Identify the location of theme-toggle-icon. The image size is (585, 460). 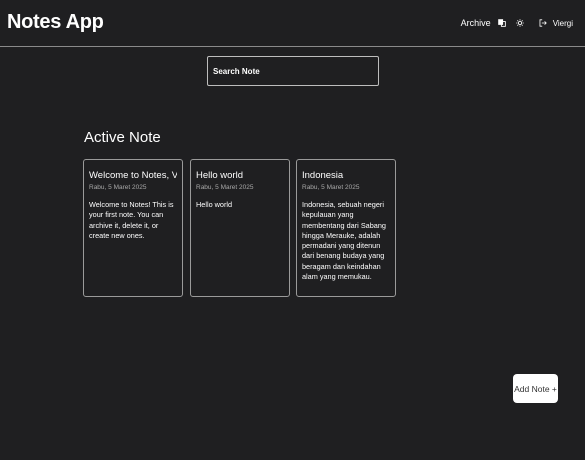
(520, 23).